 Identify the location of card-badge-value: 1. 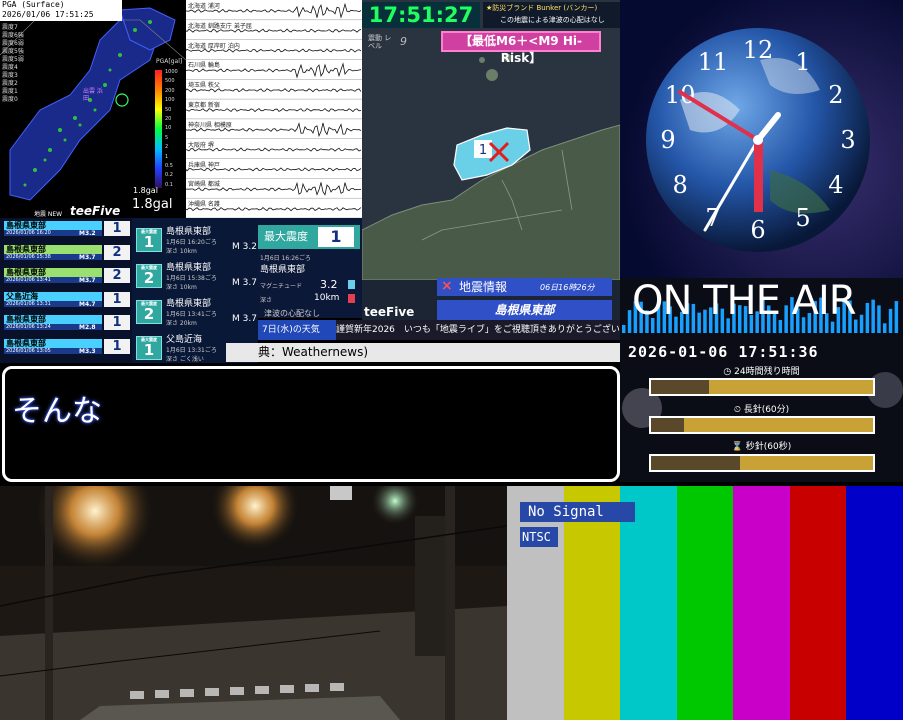
(149, 350).